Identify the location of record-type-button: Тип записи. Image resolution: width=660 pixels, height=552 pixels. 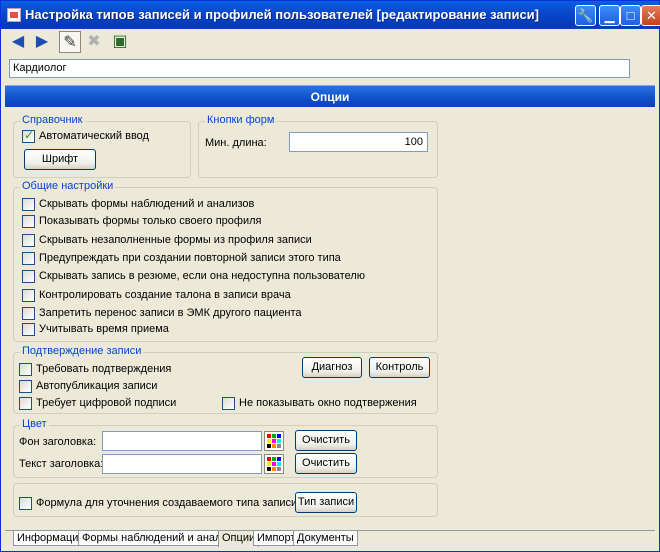
(326, 502).